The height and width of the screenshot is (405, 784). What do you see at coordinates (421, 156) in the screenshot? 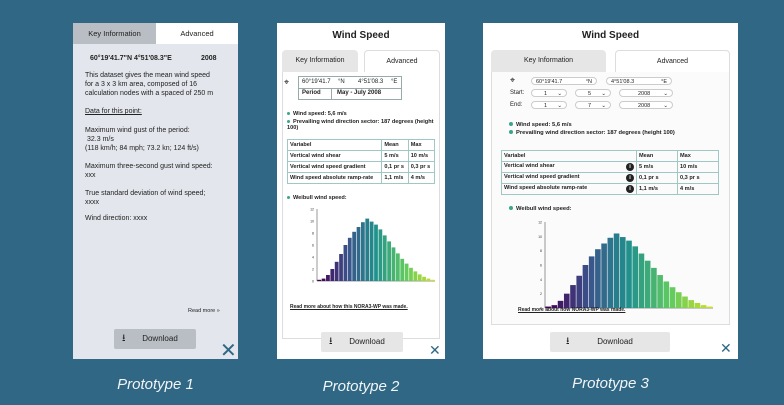
I see `table-cell: 10 m/s` at bounding box center [421, 156].